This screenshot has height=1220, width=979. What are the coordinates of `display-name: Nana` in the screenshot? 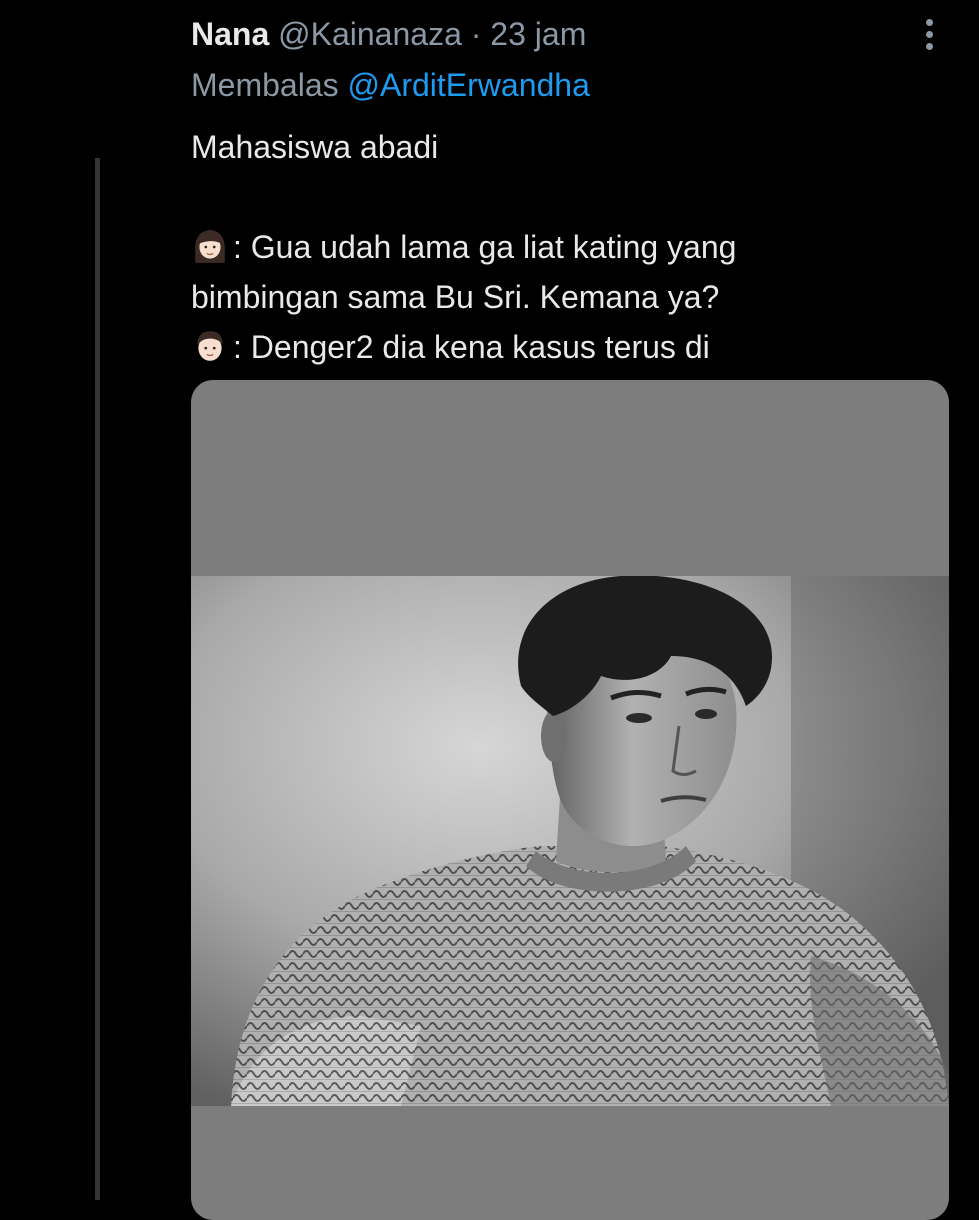 It's located at (230, 34).